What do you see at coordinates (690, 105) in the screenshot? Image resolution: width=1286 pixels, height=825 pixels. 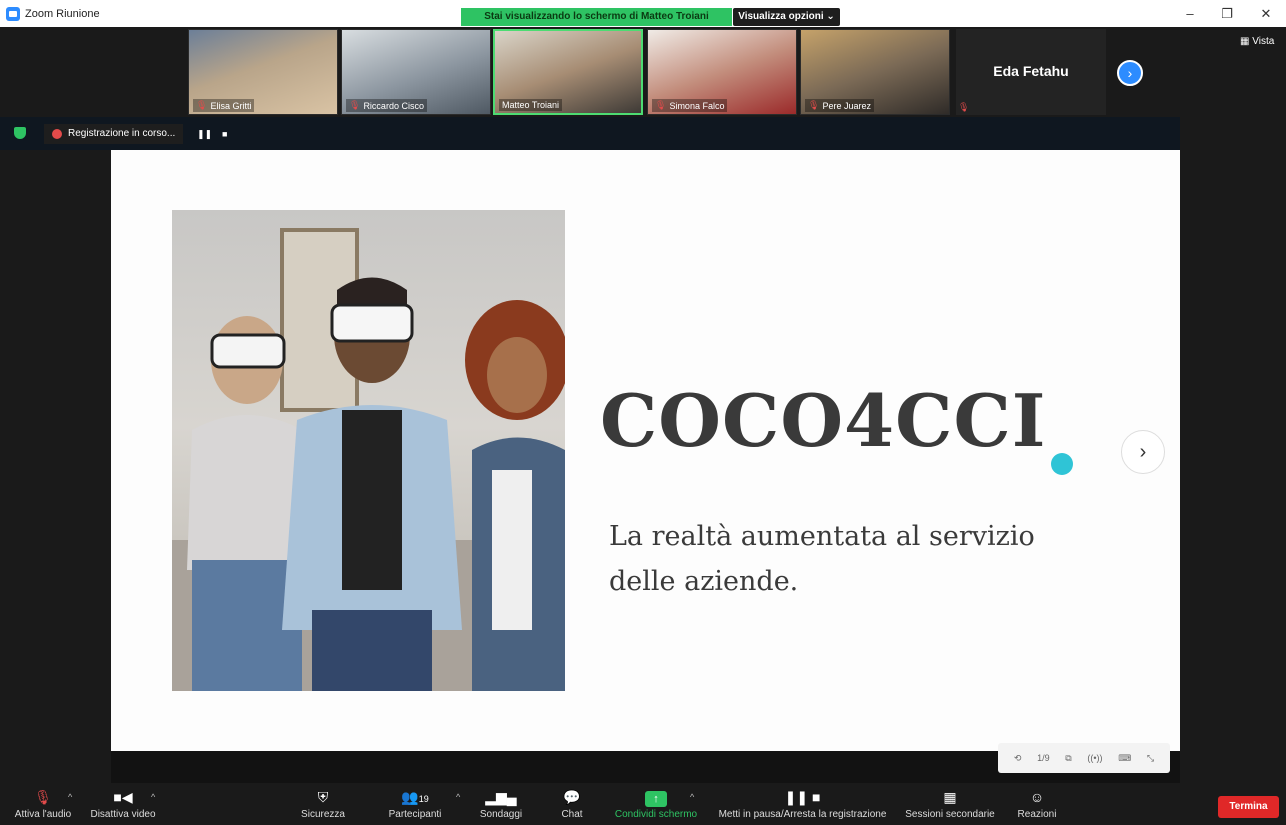 I see `participant-name-tag: 🎙 Simona Falco` at bounding box center [690, 105].